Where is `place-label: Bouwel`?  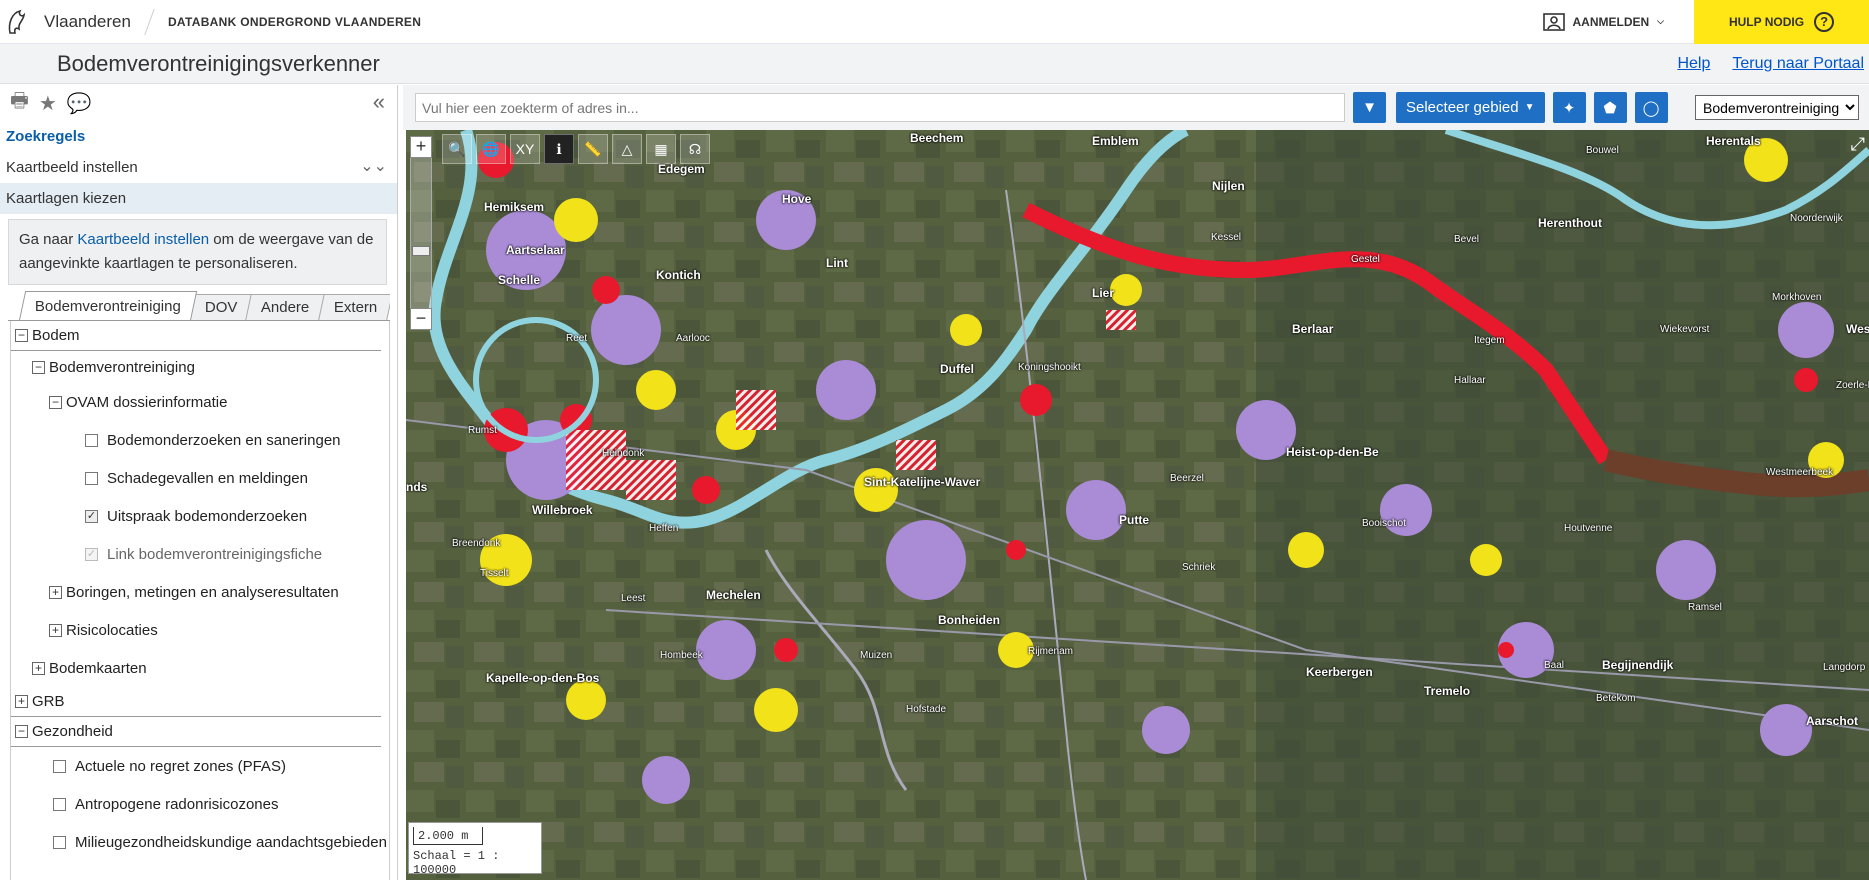
place-label: Bouwel is located at coordinates (1602, 150).